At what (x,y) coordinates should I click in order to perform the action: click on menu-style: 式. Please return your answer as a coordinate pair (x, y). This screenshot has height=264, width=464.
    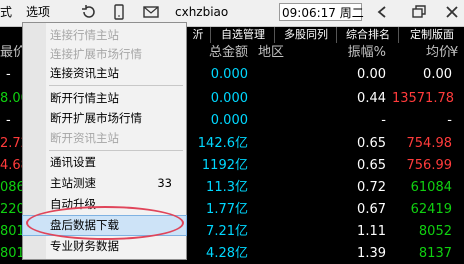
    Looking at the image, I should click on (6, 12).